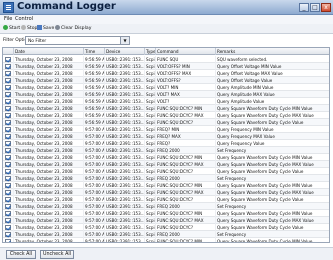  I want to click on maximize-button: □, so click(315, 7).